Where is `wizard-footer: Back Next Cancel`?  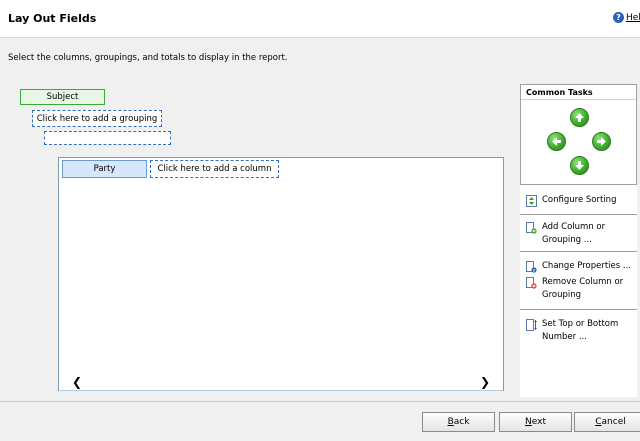 wizard-footer: Back Next Cancel is located at coordinates (320, 421).